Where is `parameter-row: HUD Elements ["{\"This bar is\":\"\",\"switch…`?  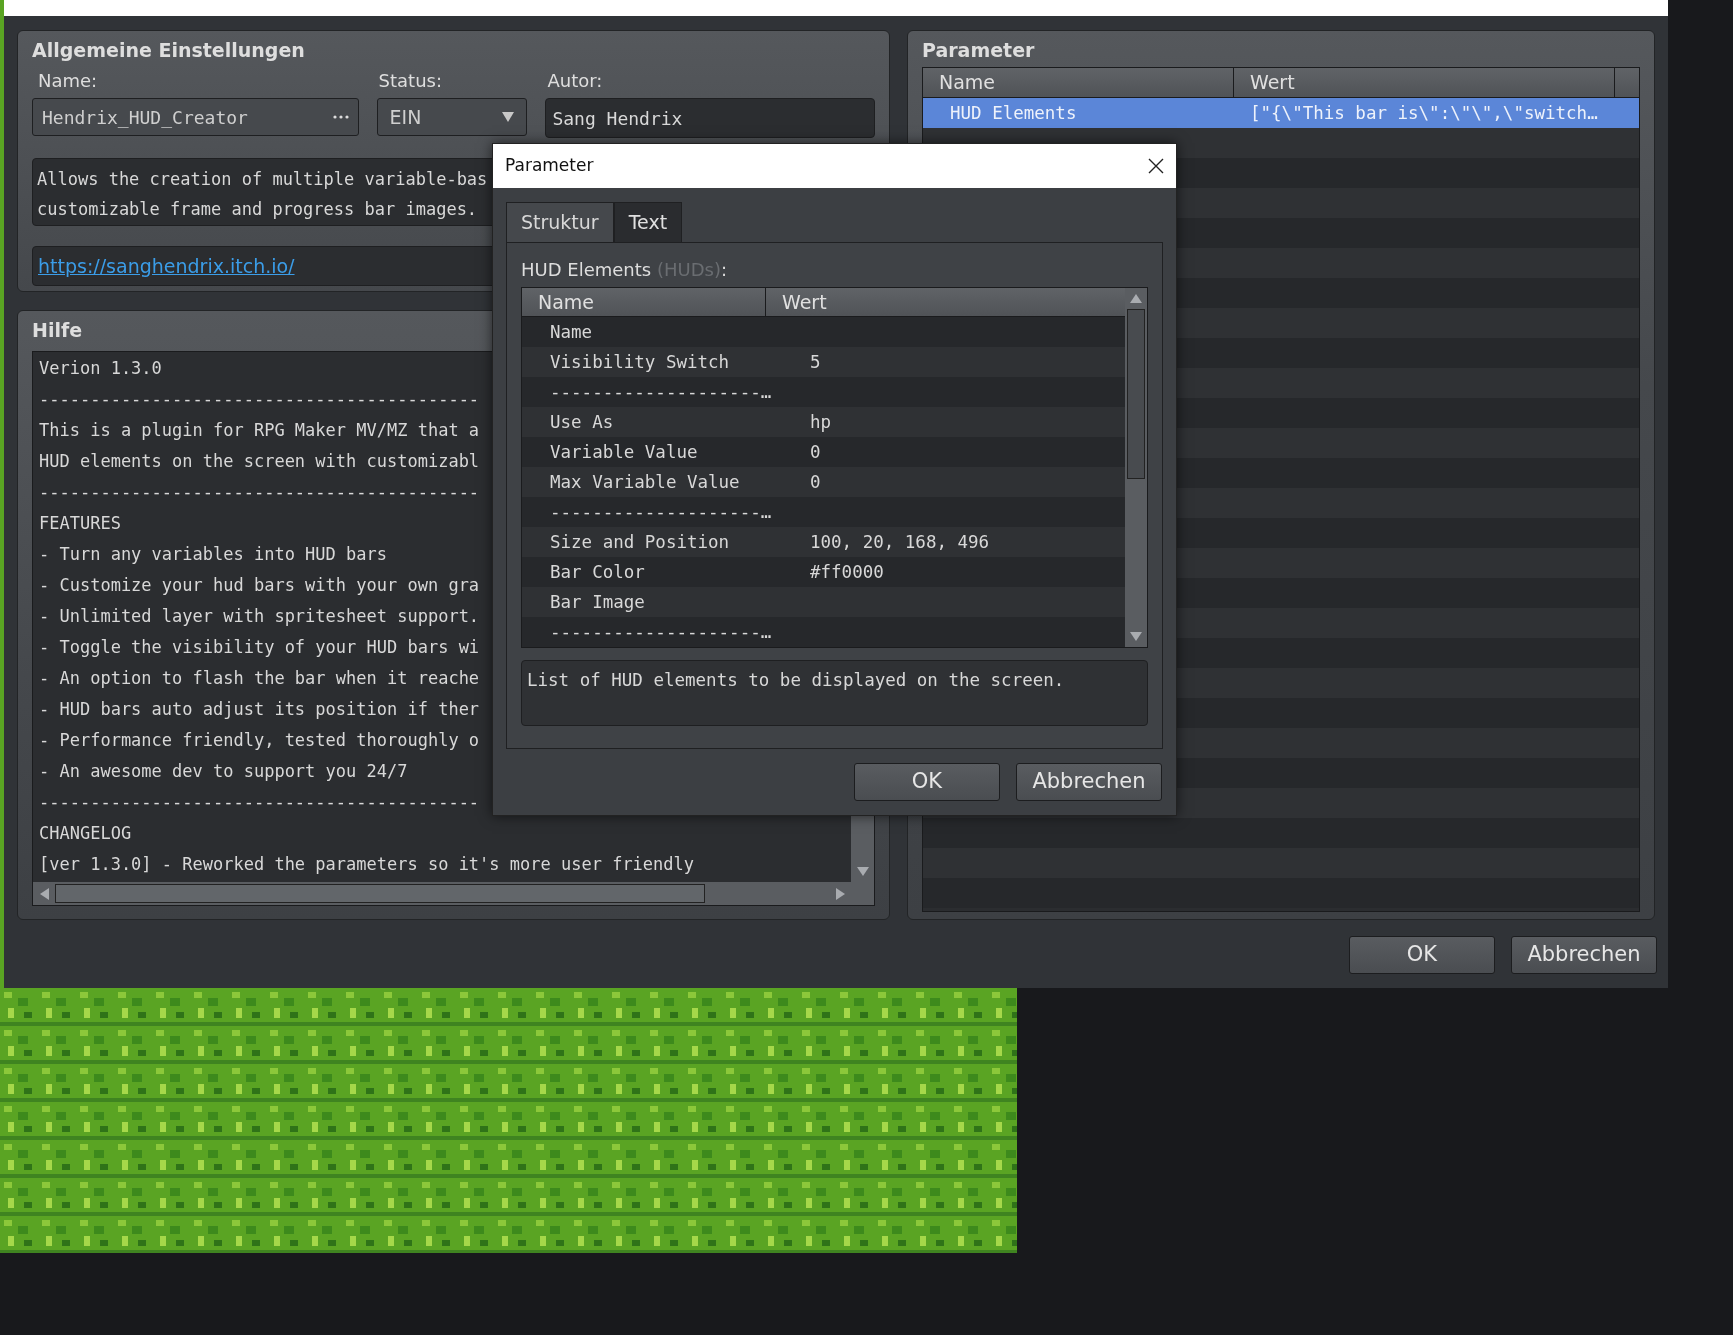 parameter-row: HUD Elements ["{\"This bar is\":\"\",\"switch… is located at coordinates (1281, 113).